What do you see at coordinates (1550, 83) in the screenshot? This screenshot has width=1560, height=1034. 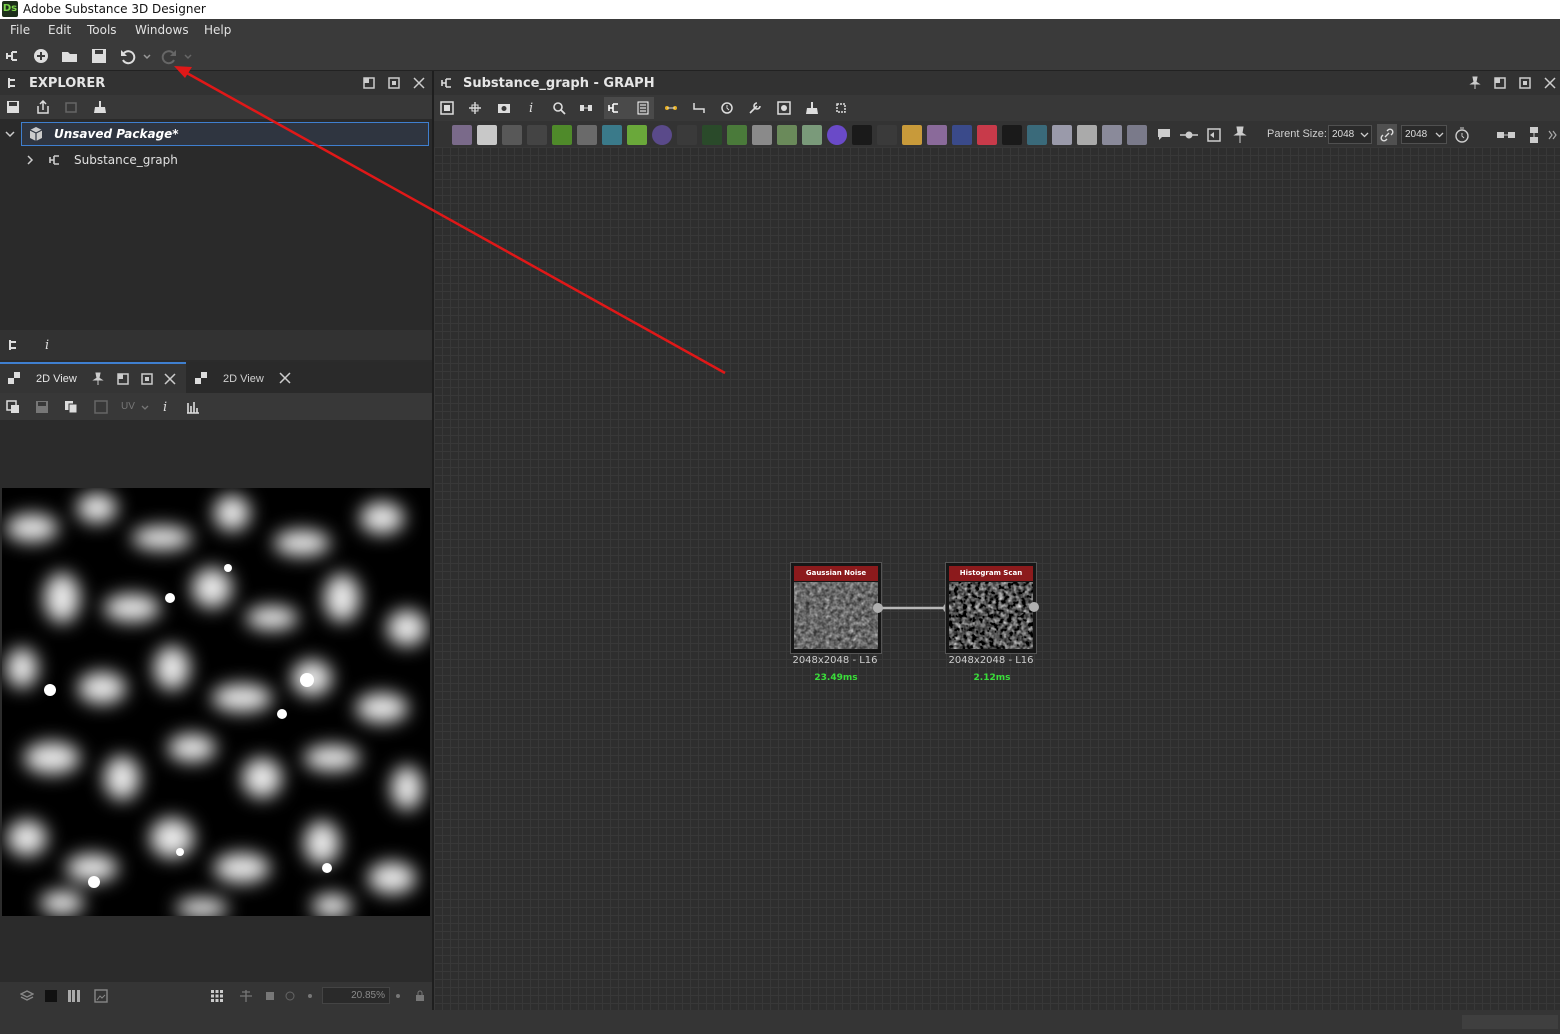 I see `graph-close-icon` at bounding box center [1550, 83].